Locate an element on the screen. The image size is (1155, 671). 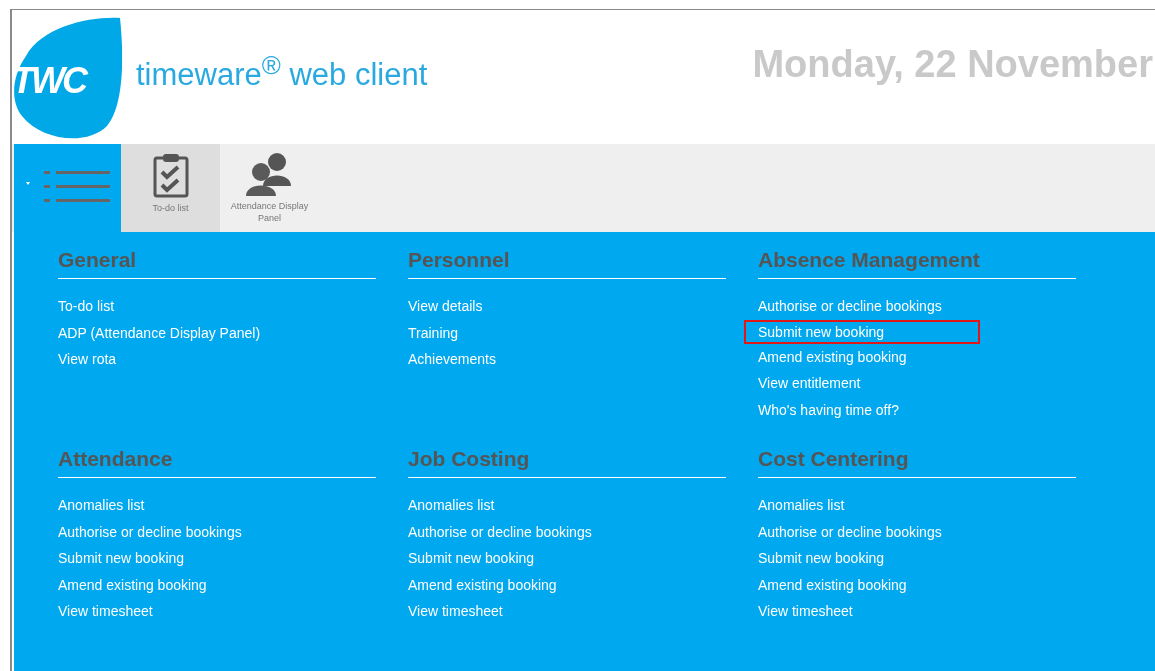
menu-link: Achievements is located at coordinates (452, 359).